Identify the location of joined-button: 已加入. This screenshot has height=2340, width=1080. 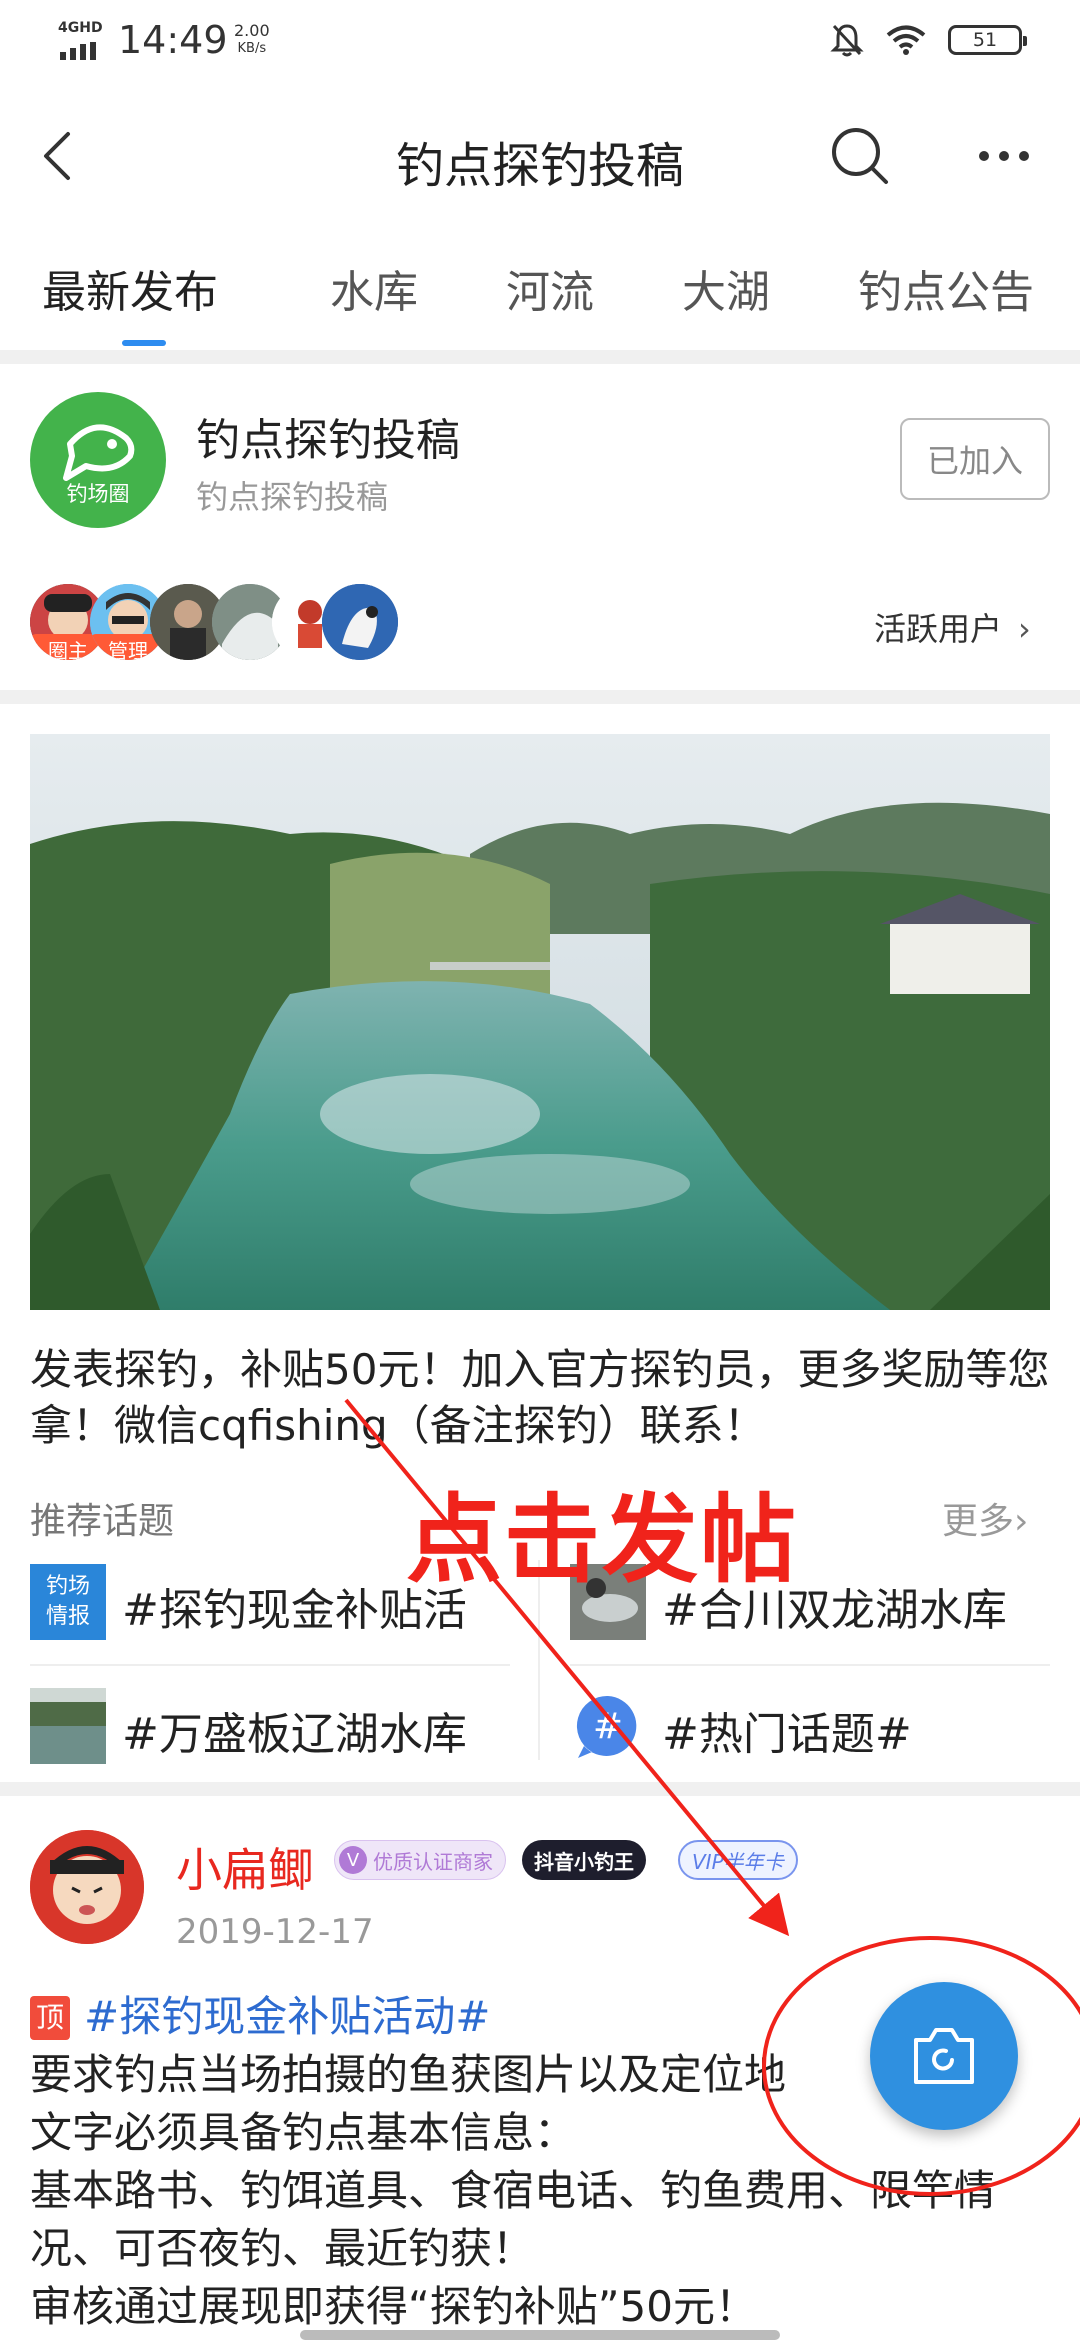
(975, 459).